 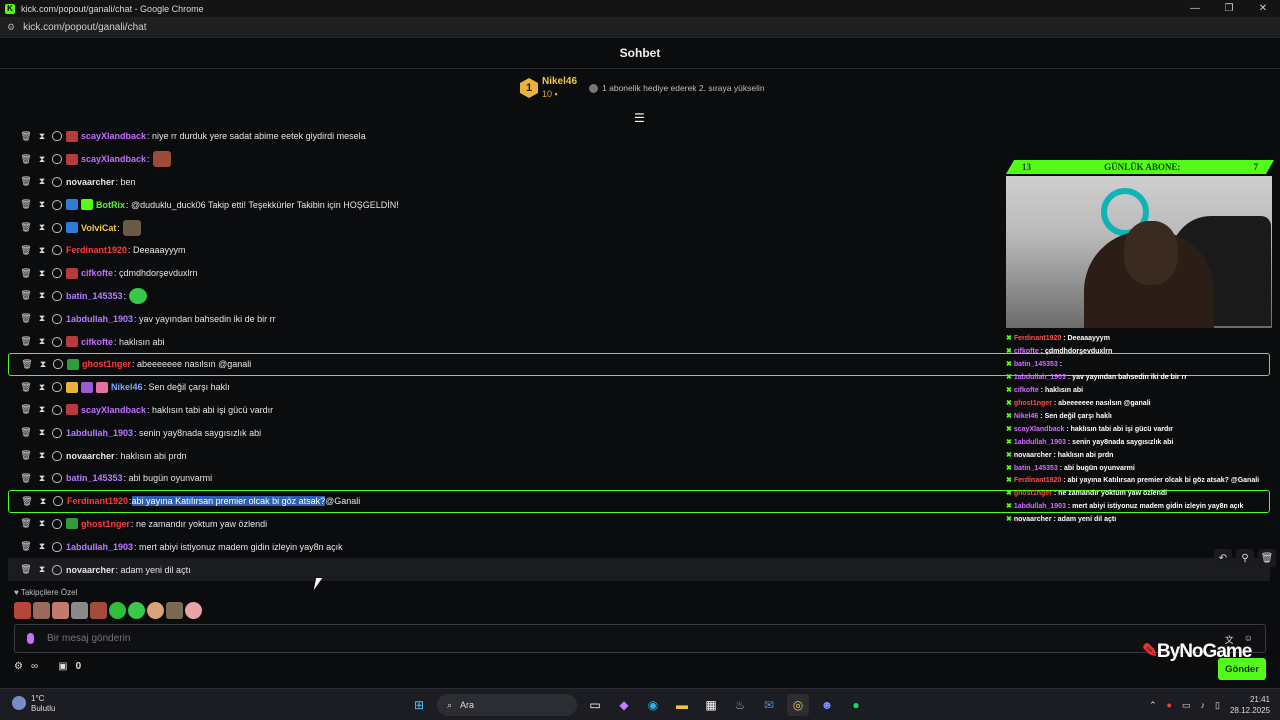 I want to click on settings-icon: ⚙, so click(x=18, y=666).